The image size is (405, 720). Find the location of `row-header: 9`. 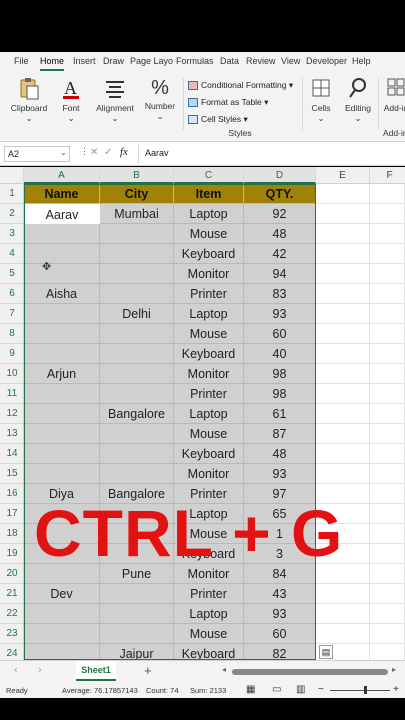

row-header: 9 is located at coordinates (11, 354).